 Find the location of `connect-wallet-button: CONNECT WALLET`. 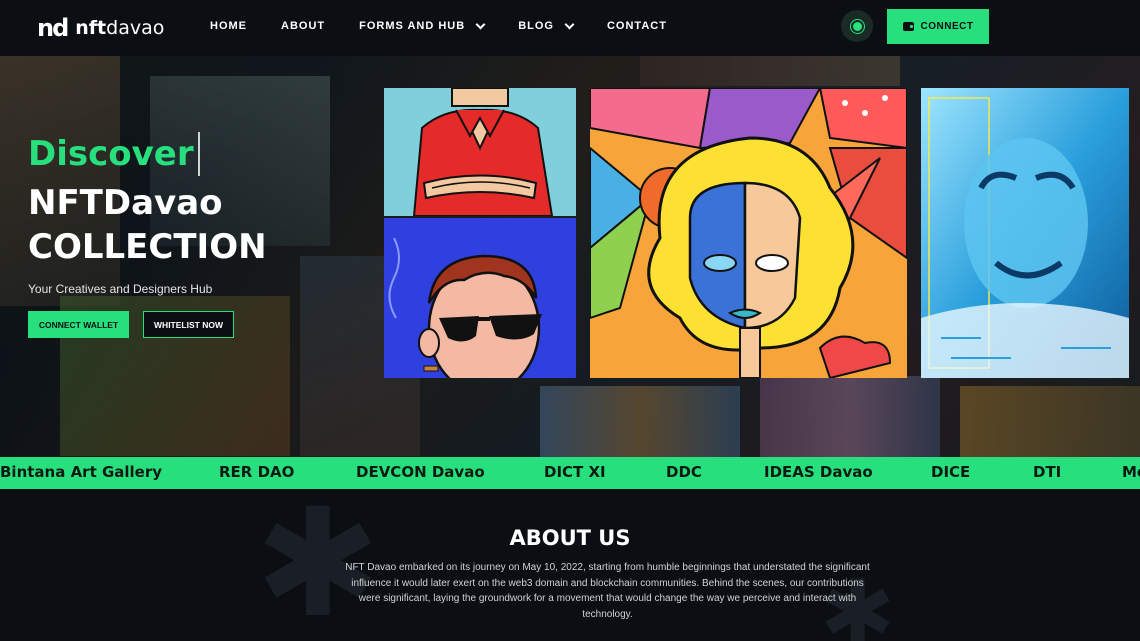

connect-wallet-button: CONNECT WALLET is located at coordinates (78, 324).